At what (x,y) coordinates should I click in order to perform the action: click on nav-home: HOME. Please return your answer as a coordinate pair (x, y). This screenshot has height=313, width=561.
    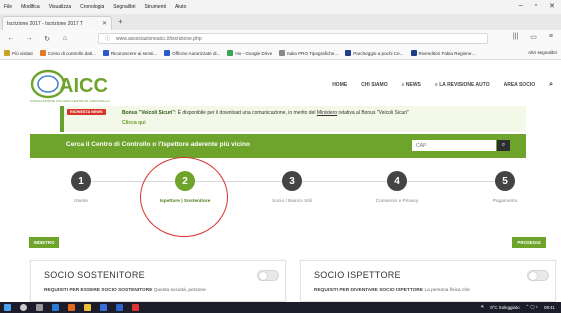
    Looking at the image, I should click on (339, 85).